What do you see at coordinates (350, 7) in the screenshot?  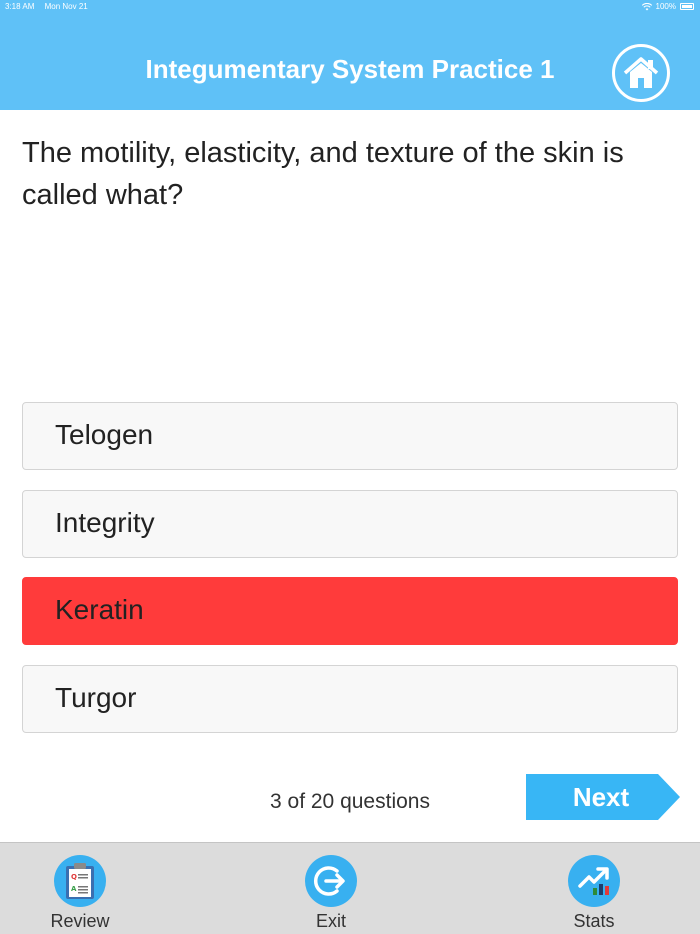 I see `status-bar: 3:18 AM Mon Nov 21 100%` at bounding box center [350, 7].